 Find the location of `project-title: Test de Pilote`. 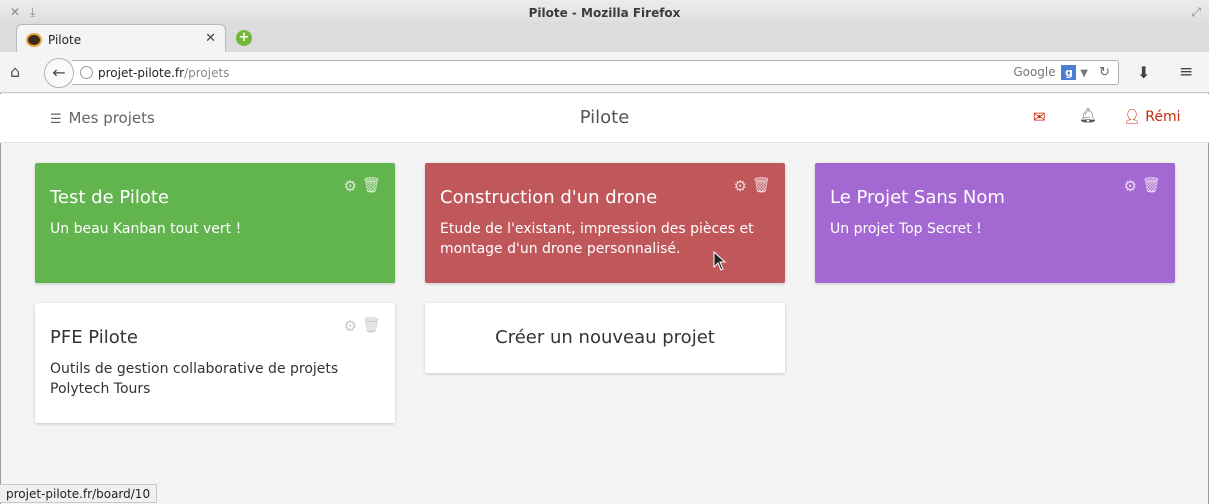

project-title: Test de Pilote is located at coordinates (109, 197).